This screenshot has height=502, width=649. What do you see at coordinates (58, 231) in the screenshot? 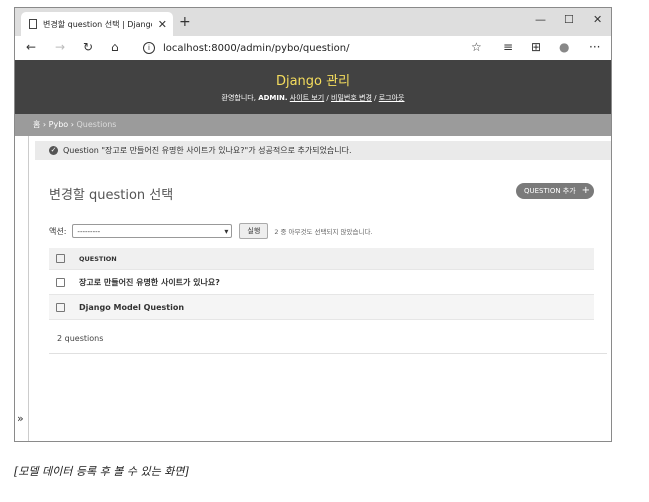
I see `actions-label: 액션:` at bounding box center [58, 231].